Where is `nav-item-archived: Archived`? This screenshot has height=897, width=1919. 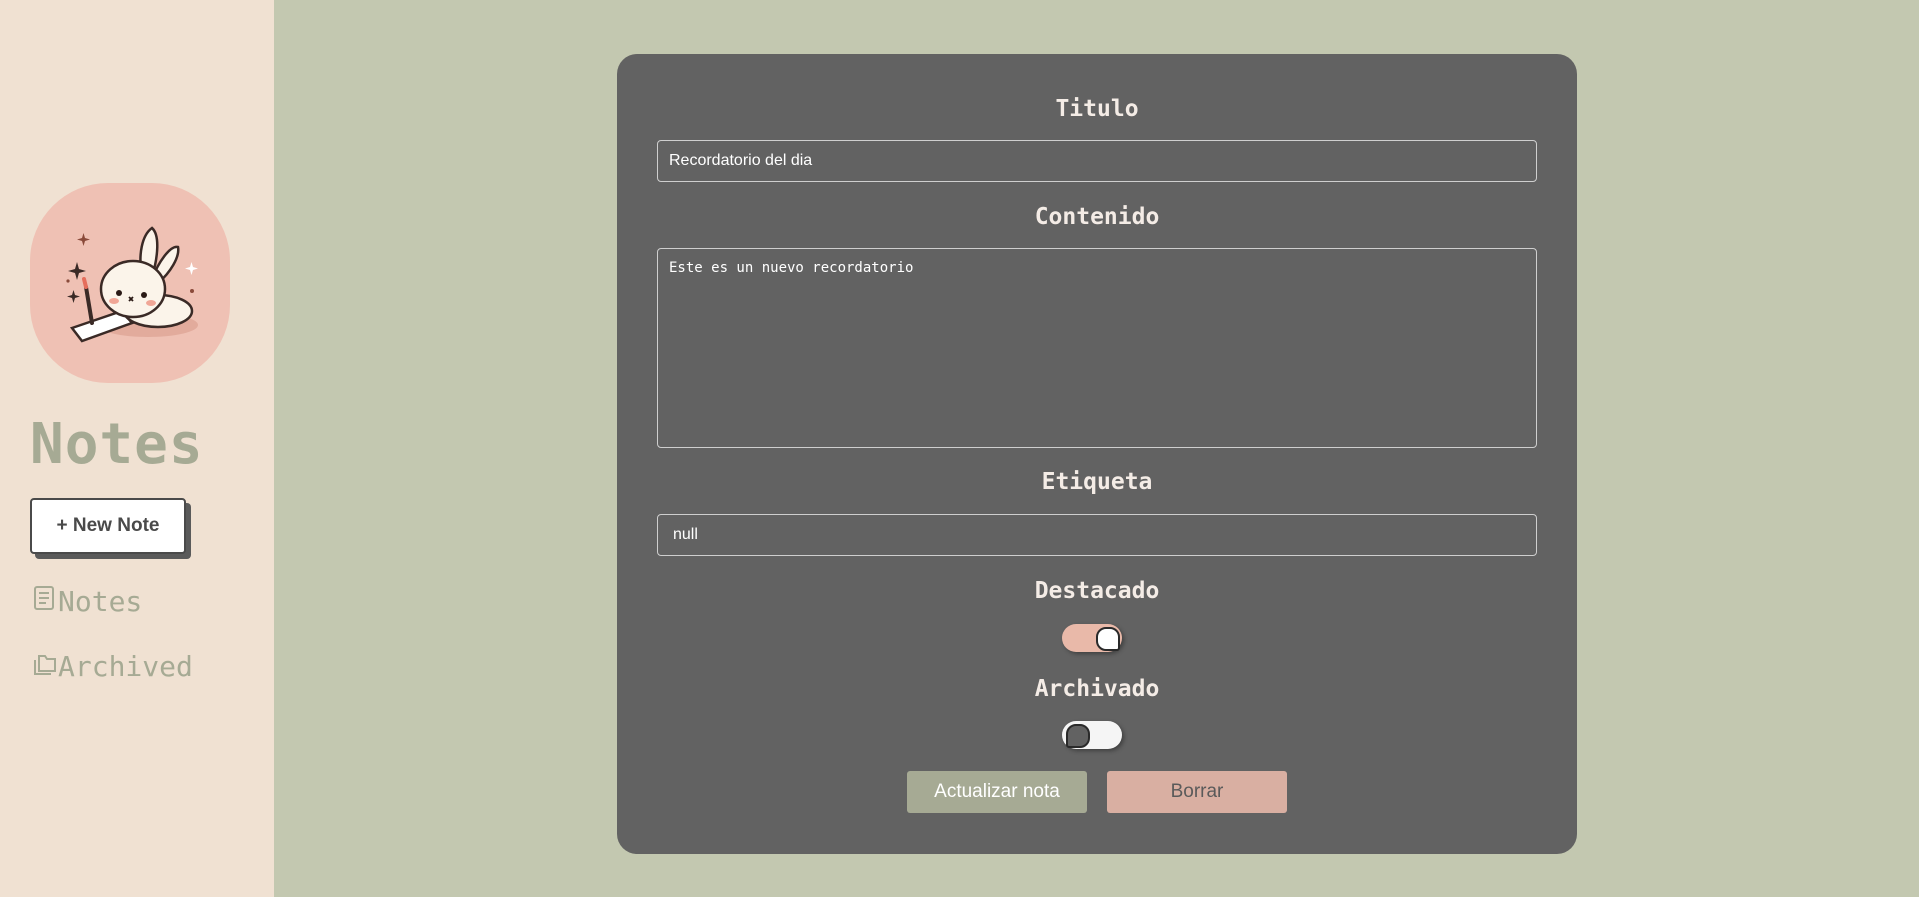 nav-item-archived: Archived is located at coordinates (112, 666).